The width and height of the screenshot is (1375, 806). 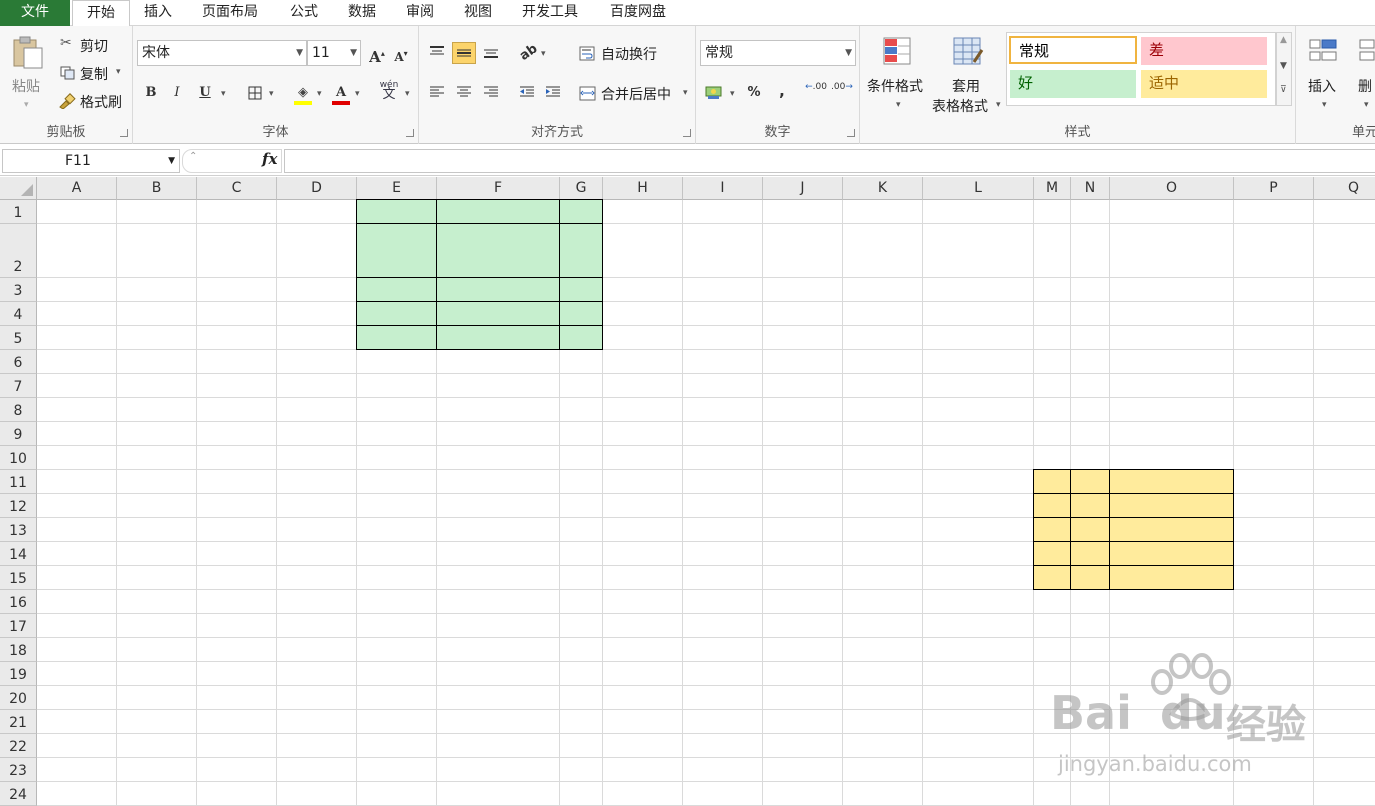 What do you see at coordinates (1073, 84) in the screenshot?
I see `style-good: 好` at bounding box center [1073, 84].